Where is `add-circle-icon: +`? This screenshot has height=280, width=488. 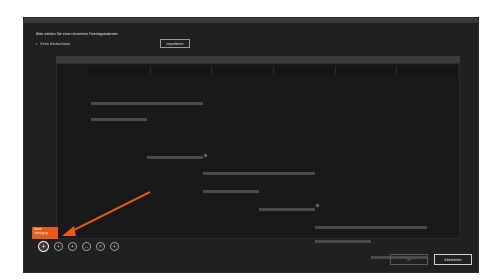
add-circle-icon: + is located at coordinates (114, 246).